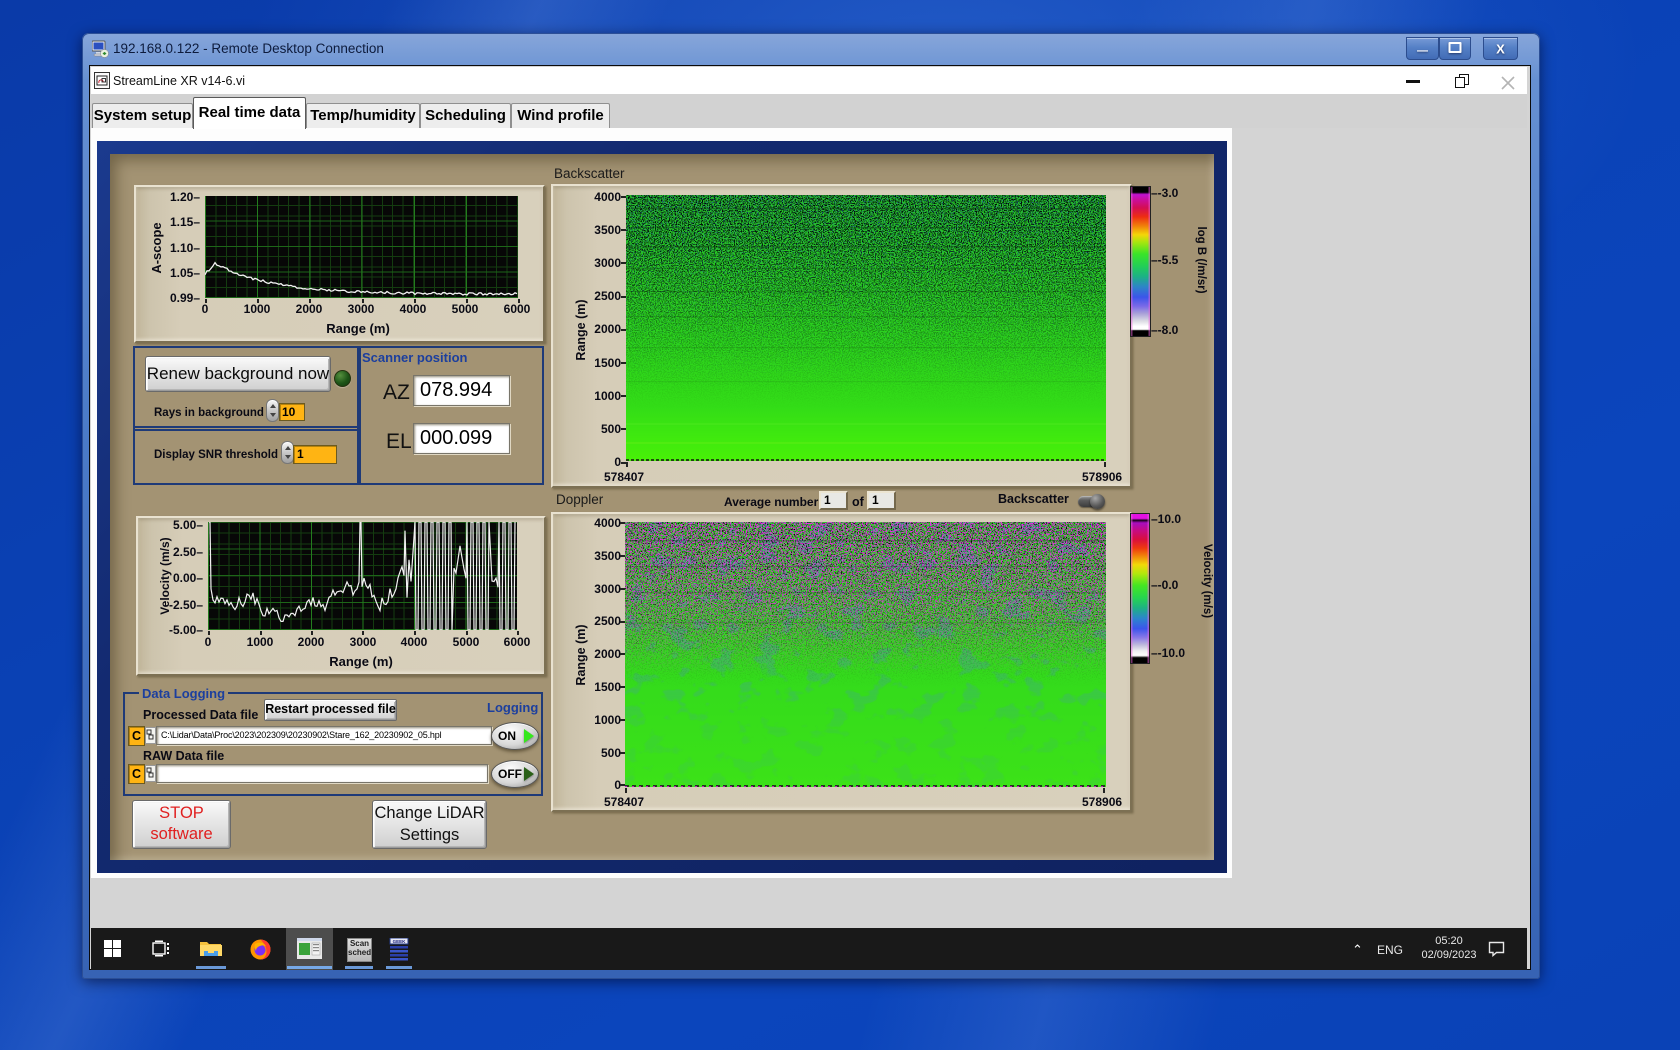 This screenshot has height=1050, width=1680. What do you see at coordinates (400, 941) in the screenshot?
I see `svg-text: GEEK` at bounding box center [400, 941].